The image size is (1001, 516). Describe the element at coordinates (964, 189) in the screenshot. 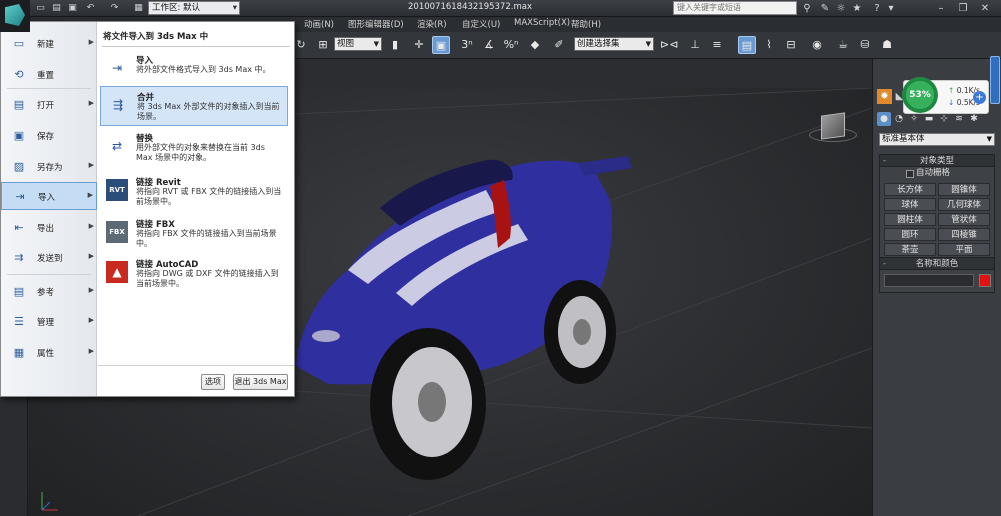

I see `cone-button: 圆锥体` at that location.